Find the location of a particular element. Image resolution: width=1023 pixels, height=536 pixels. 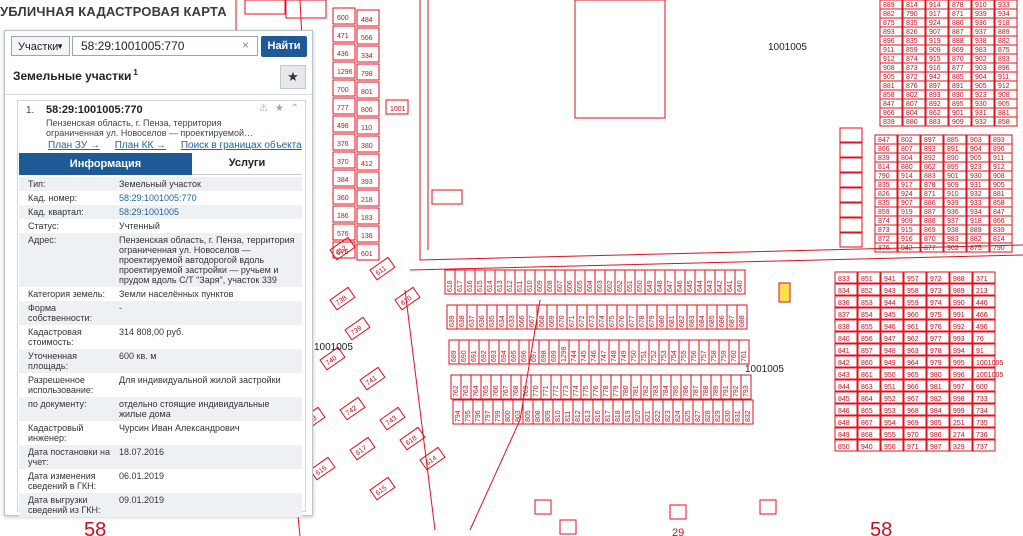

parcel-number: 883 is located at coordinates (935, 122).